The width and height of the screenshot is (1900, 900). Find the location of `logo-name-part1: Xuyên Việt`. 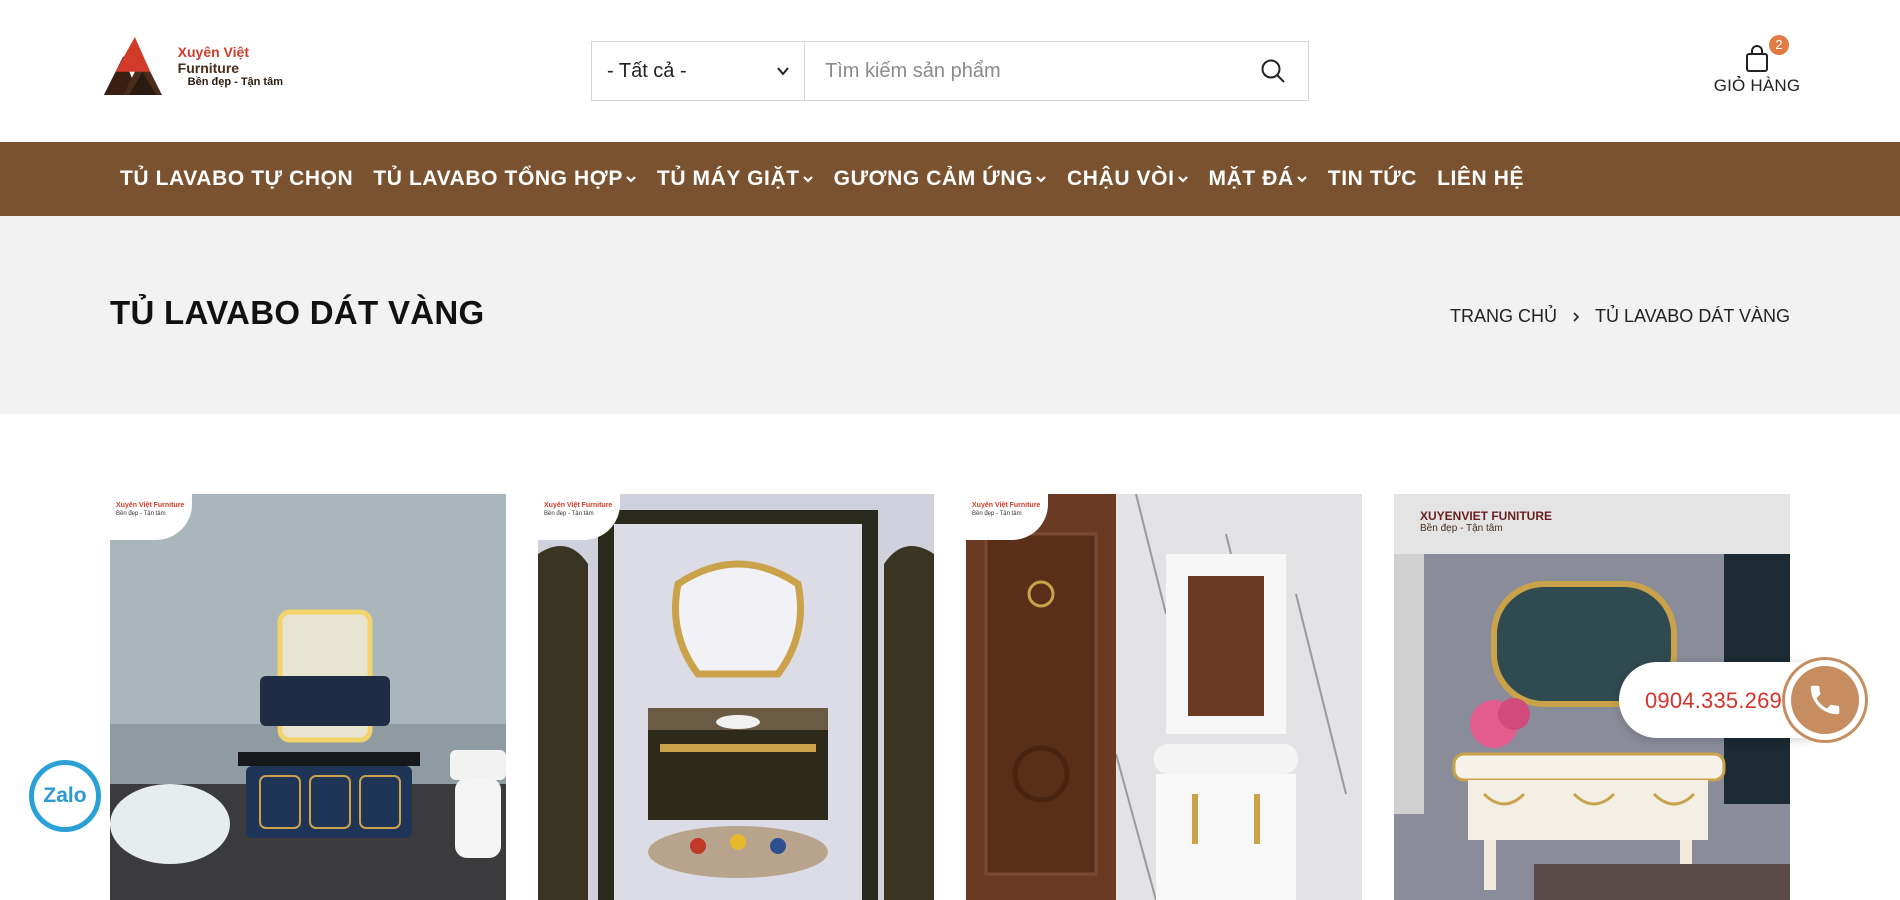

logo-name-part1: Xuyên Việt is located at coordinates (213, 51).